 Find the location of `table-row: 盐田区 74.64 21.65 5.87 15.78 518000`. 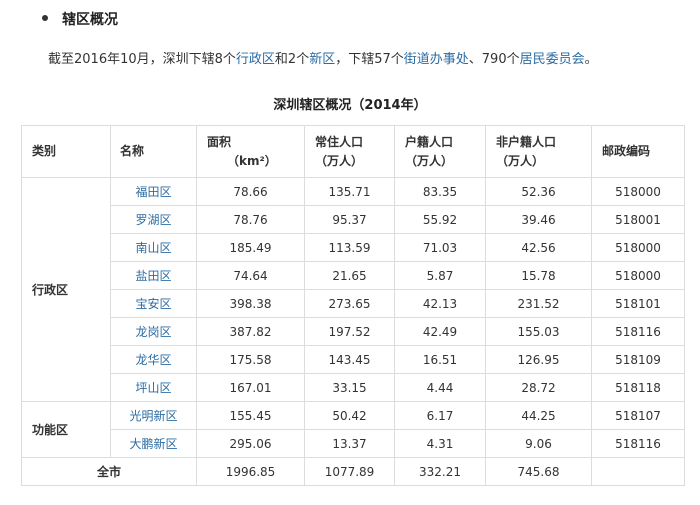

table-row: 盐田区 74.64 21.65 5.87 15.78 518000 is located at coordinates (353, 275).